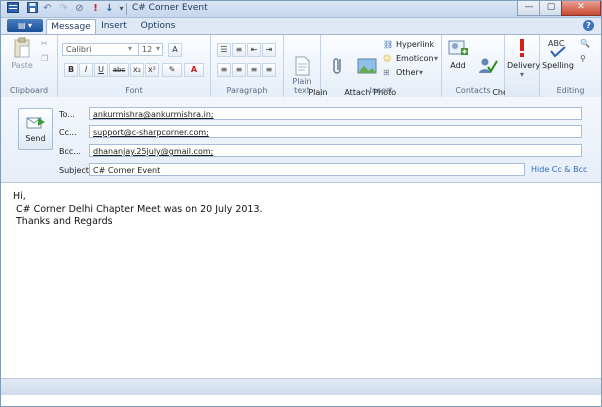 This screenshot has width=602, height=407. I want to click on status-bar, so click(301, 386).